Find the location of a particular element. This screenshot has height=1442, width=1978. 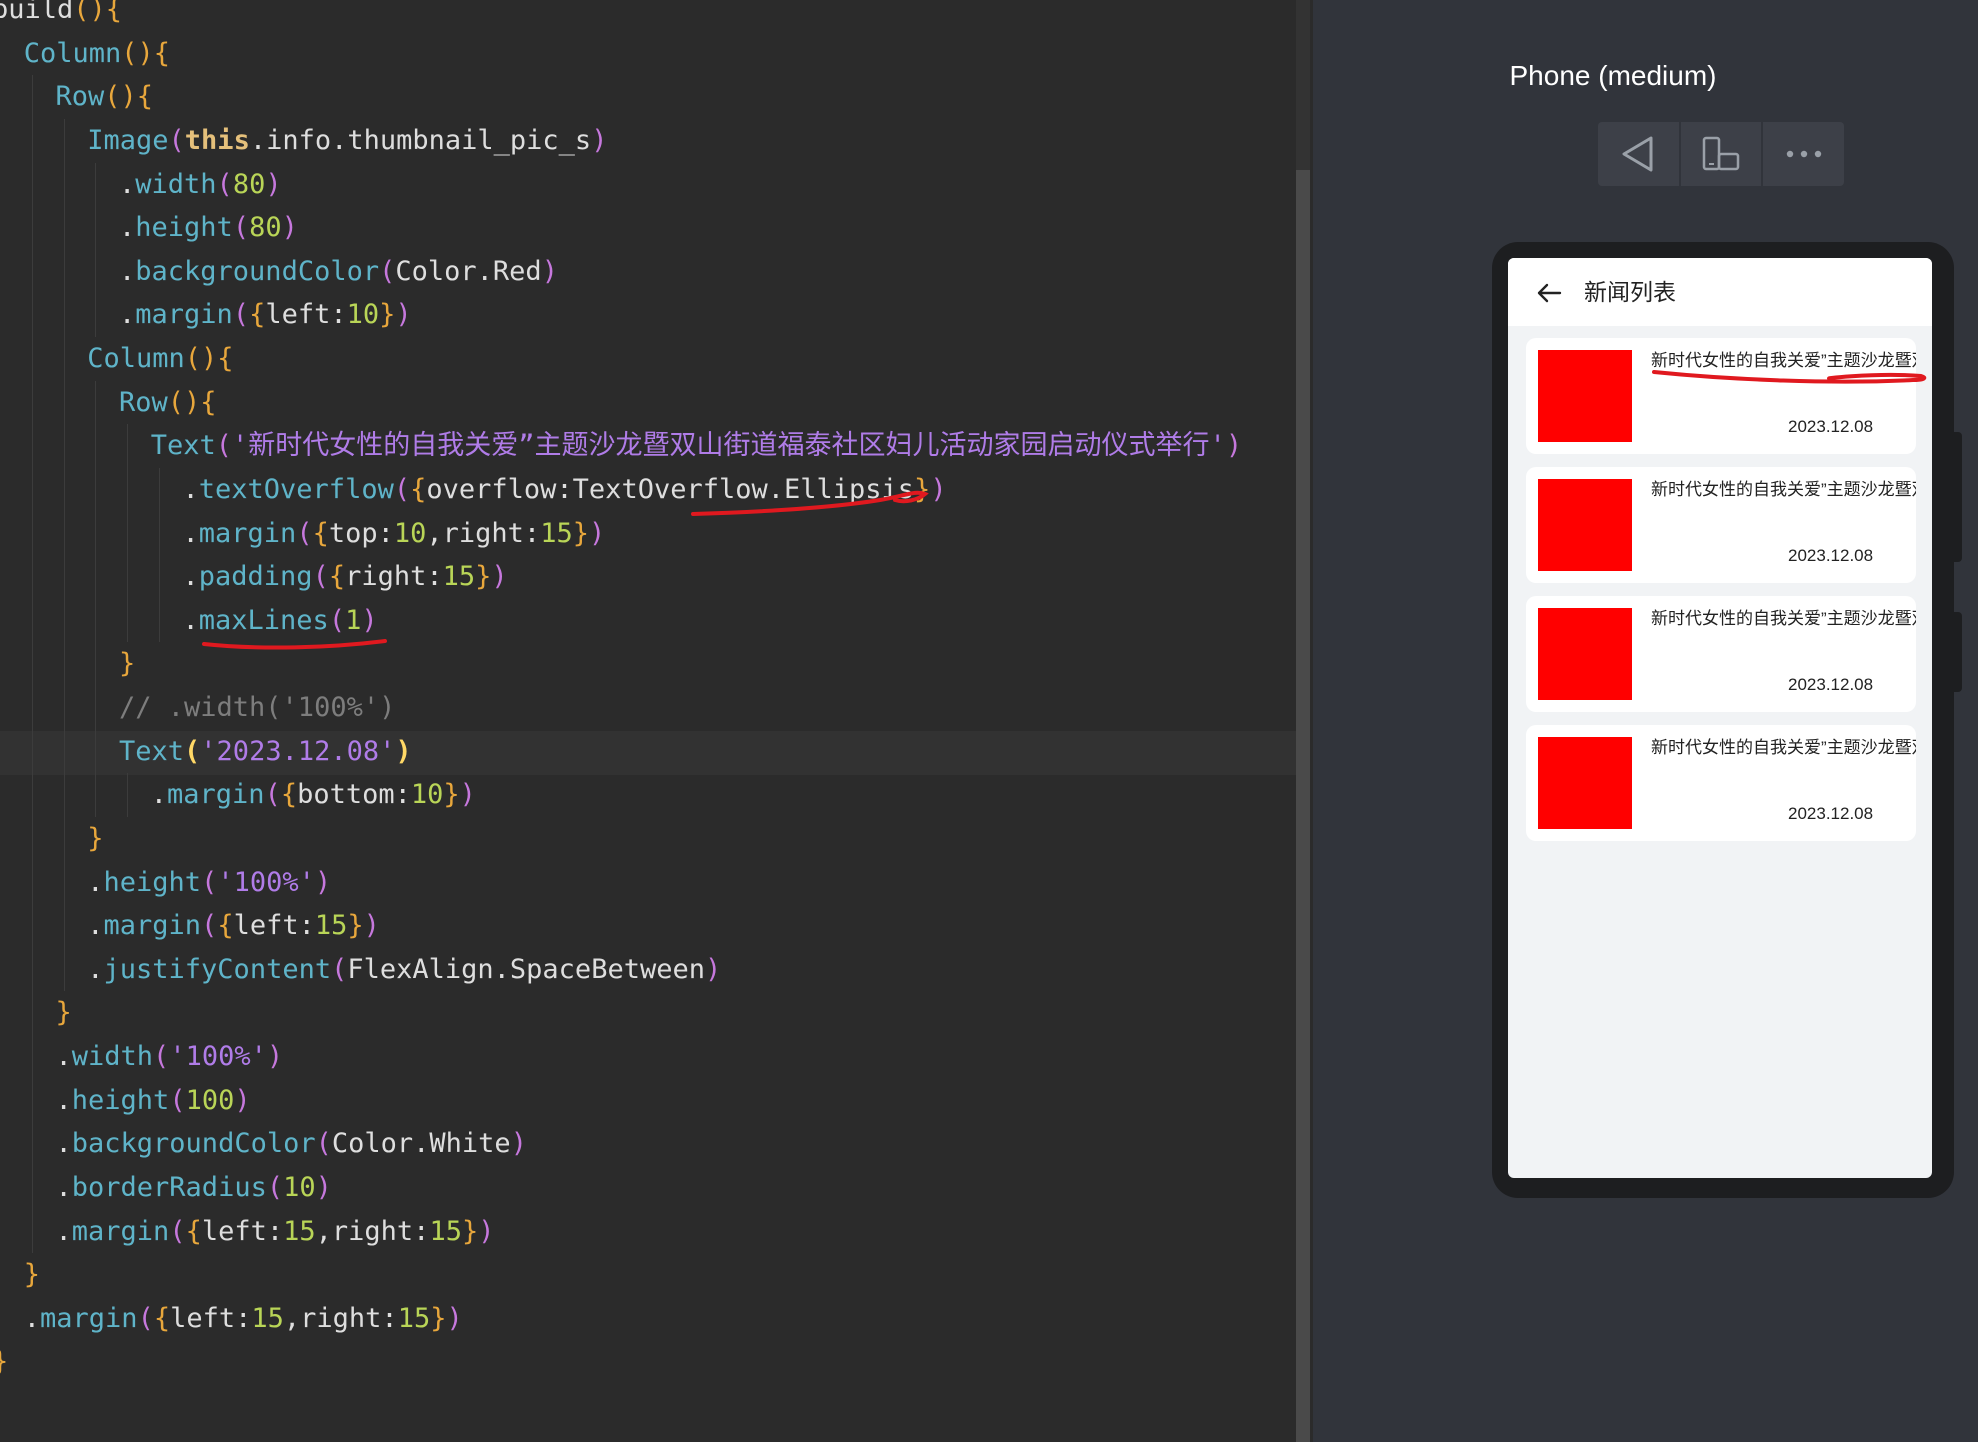

code-token: '2023.12.08' is located at coordinates (298, 751).